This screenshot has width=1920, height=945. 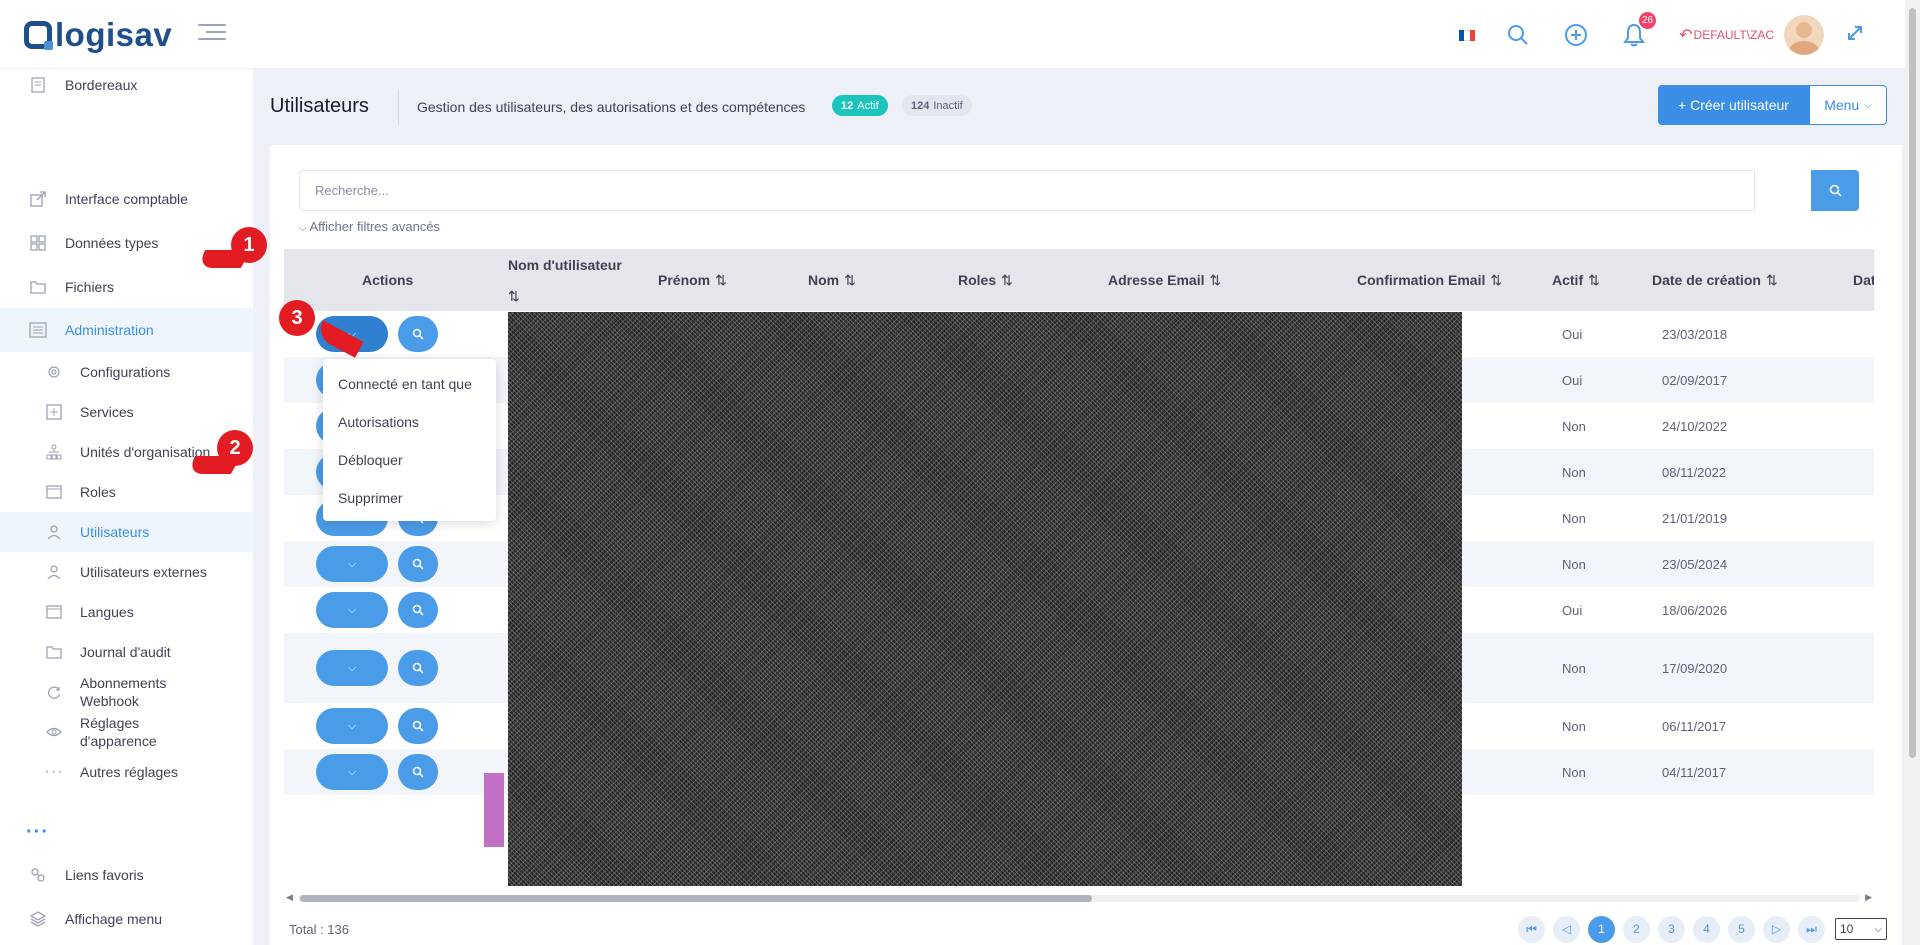 I want to click on advanced-filters-toggle: ⌵ Afficher filtres avancés, so click(x=369, y=226).